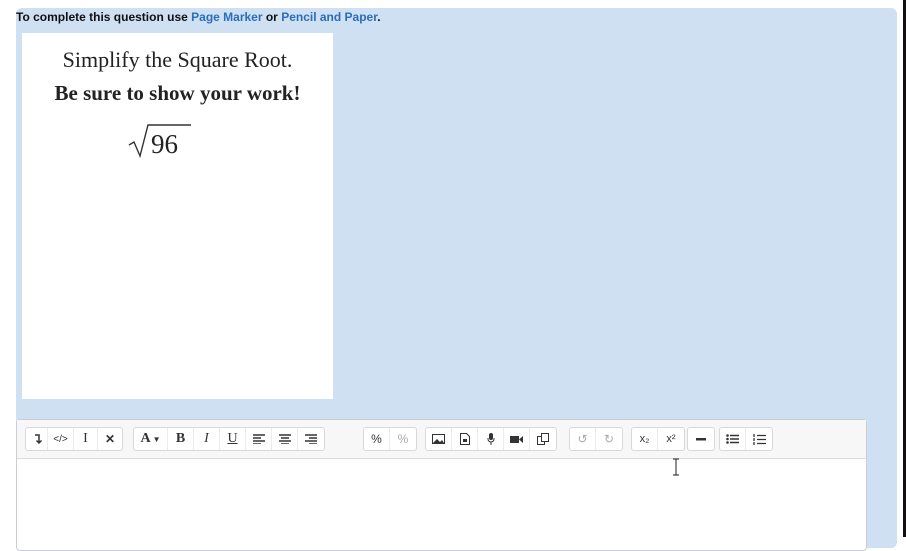 This screenshot has width=906, height=551. I want to click on align-right-button, so click(311, 439).